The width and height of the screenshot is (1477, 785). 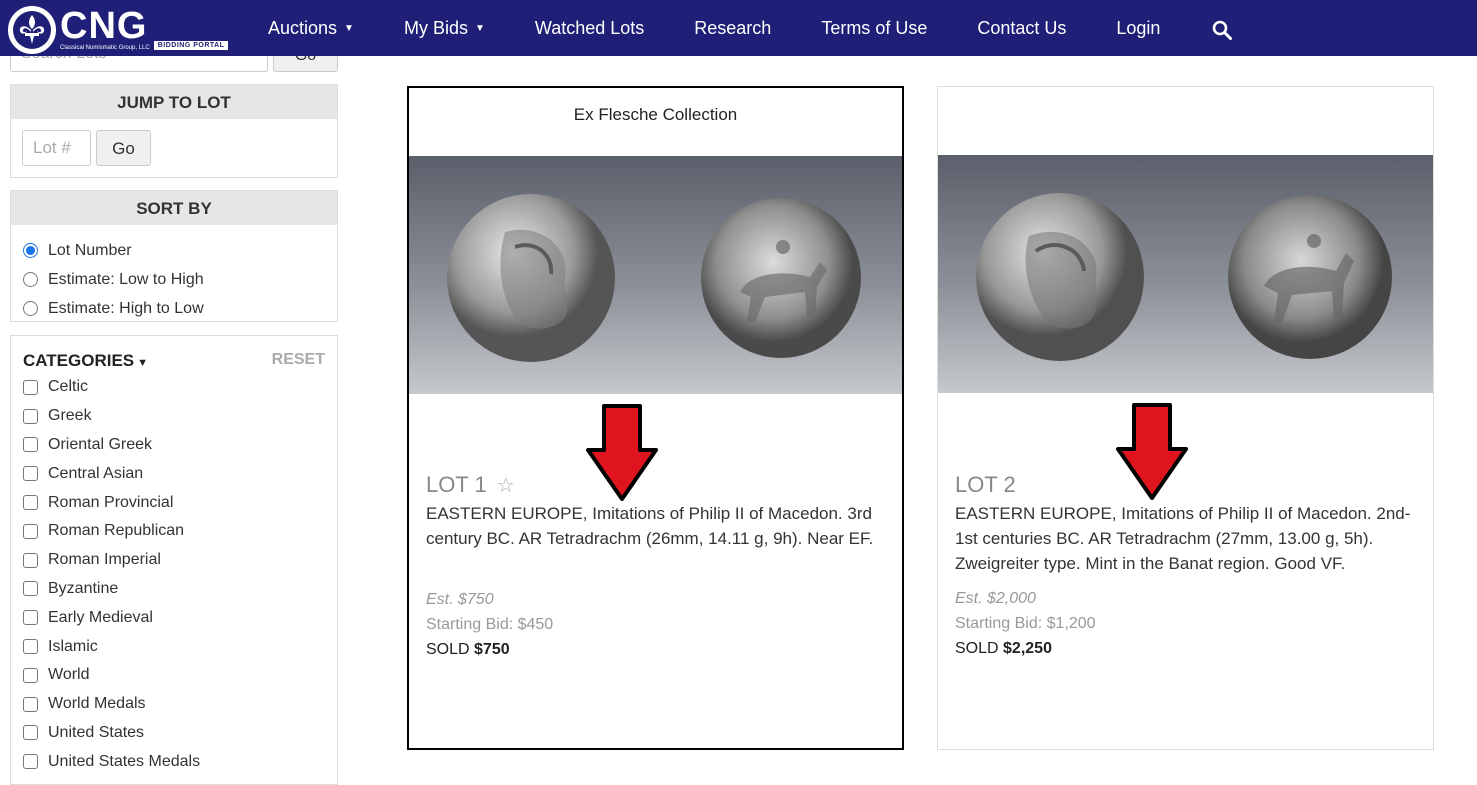 What do you see at coordinates (490, 624) in the screenshot?
I see `lot-starting-bid: Starting Bid: $450` at bounding box center [490, 624].